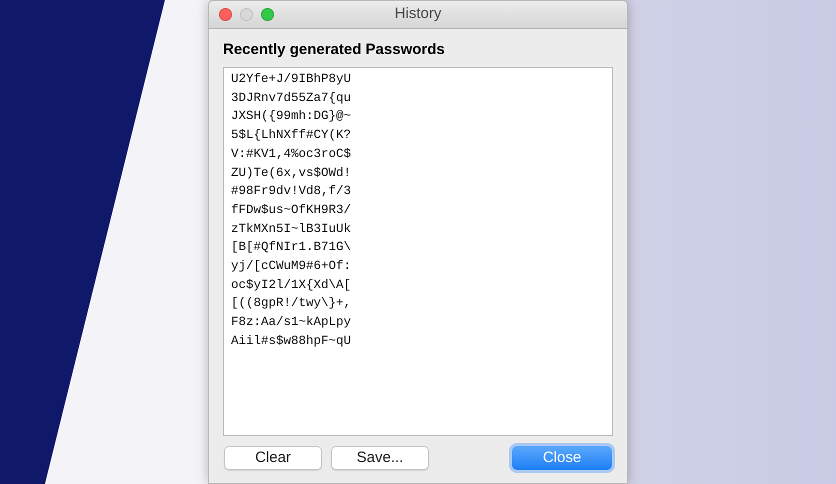 This screenshot has width=836, height=484. What do you see at coordinates (291, 247) in the screenshot?
I see `password-entry: [B[#QfNIr1.B71G\` at bounding box center [291, 247].